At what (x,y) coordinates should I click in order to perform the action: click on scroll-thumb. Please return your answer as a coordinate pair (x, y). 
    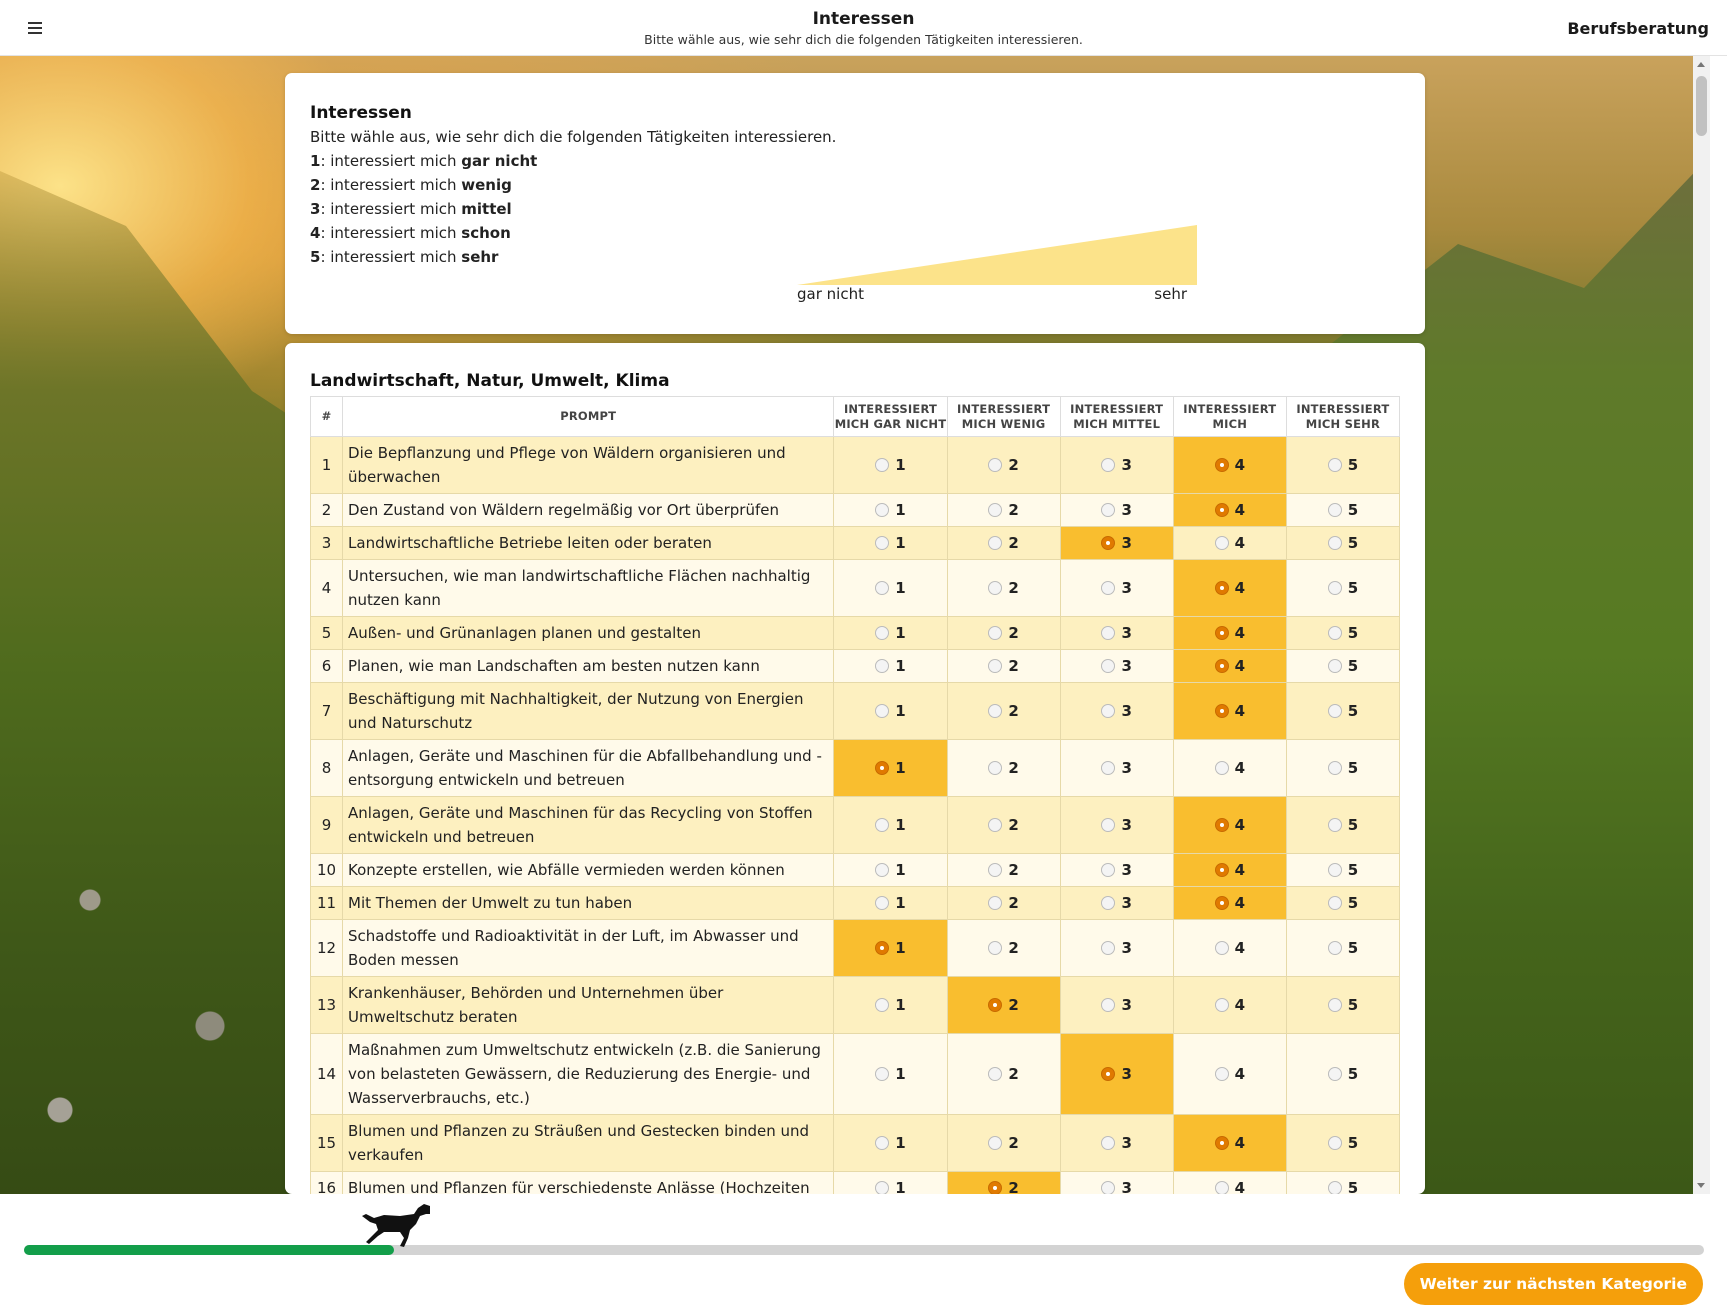
    Looking at the image, I should click on (1701, 106).